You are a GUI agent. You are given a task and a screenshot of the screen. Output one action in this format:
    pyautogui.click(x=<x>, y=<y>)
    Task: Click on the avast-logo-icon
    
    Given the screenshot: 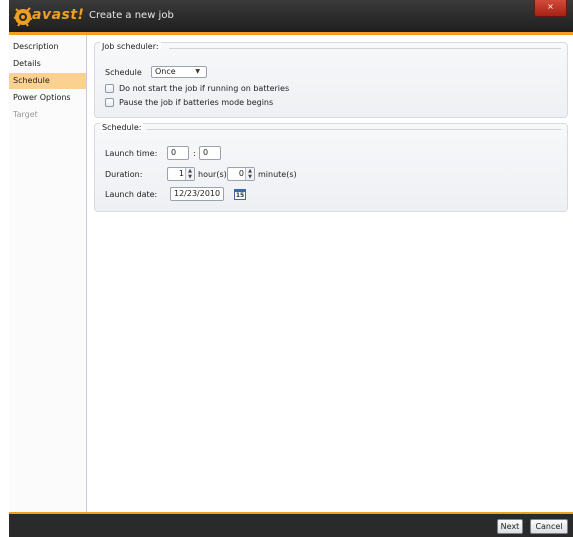 What is the action you would take?
    pyautogui.click(x=23, y=17)
    